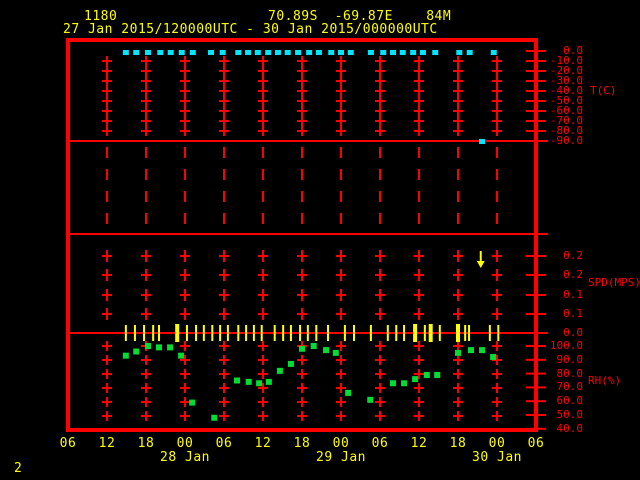 The height and width of the screenshot is (480, 640). I want to click on rh-axis-title: RH(%), so click(605, 380).